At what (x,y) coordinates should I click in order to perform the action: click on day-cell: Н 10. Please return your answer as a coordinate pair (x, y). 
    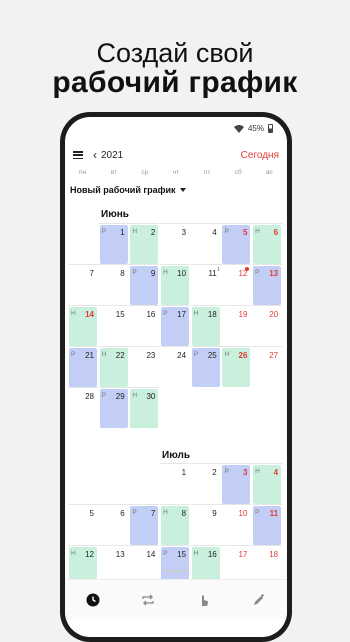
    Looking at the image, I should click on (175, 284).